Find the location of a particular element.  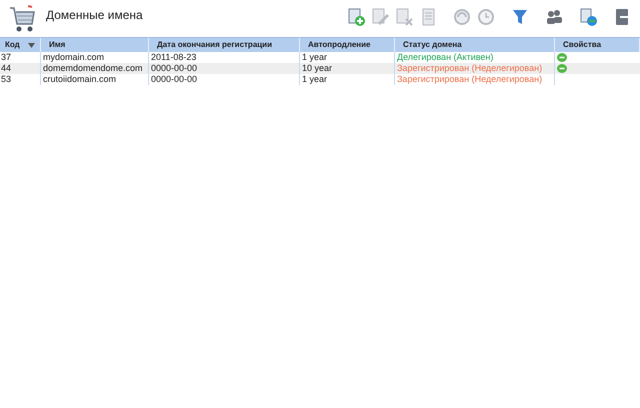

table-cell-text: 37 is located at coordinates (6, 57).